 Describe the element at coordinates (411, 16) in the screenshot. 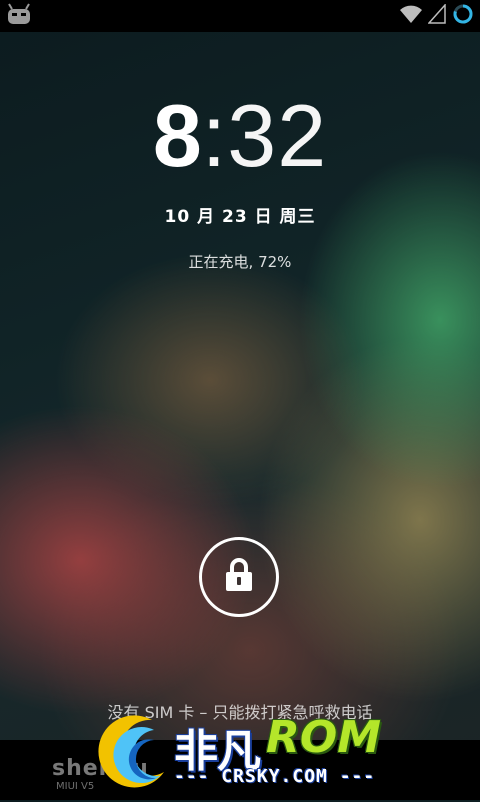

I see `wifi-icon` at that location.